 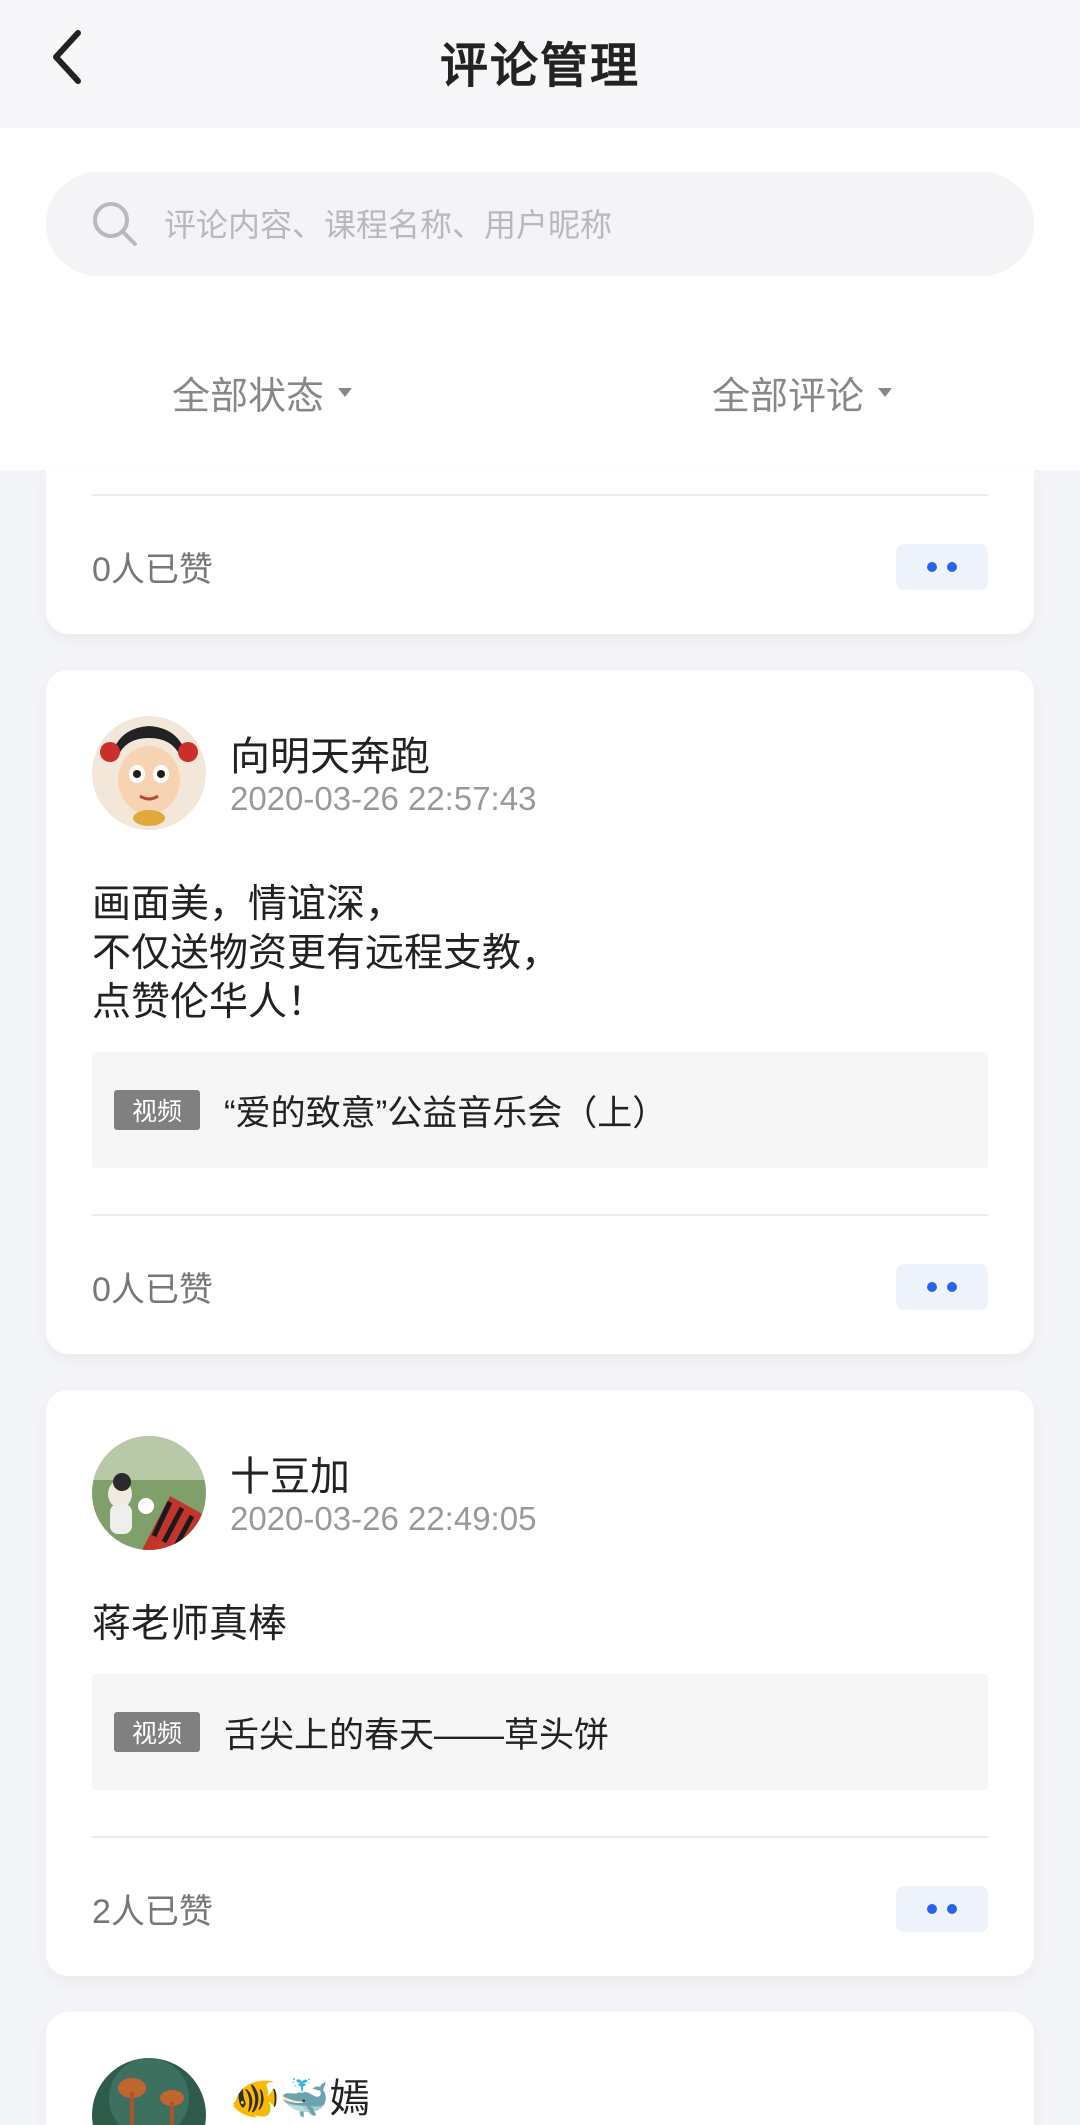 I want to click on page-title: 评论管理, so click(x=539, y=66).